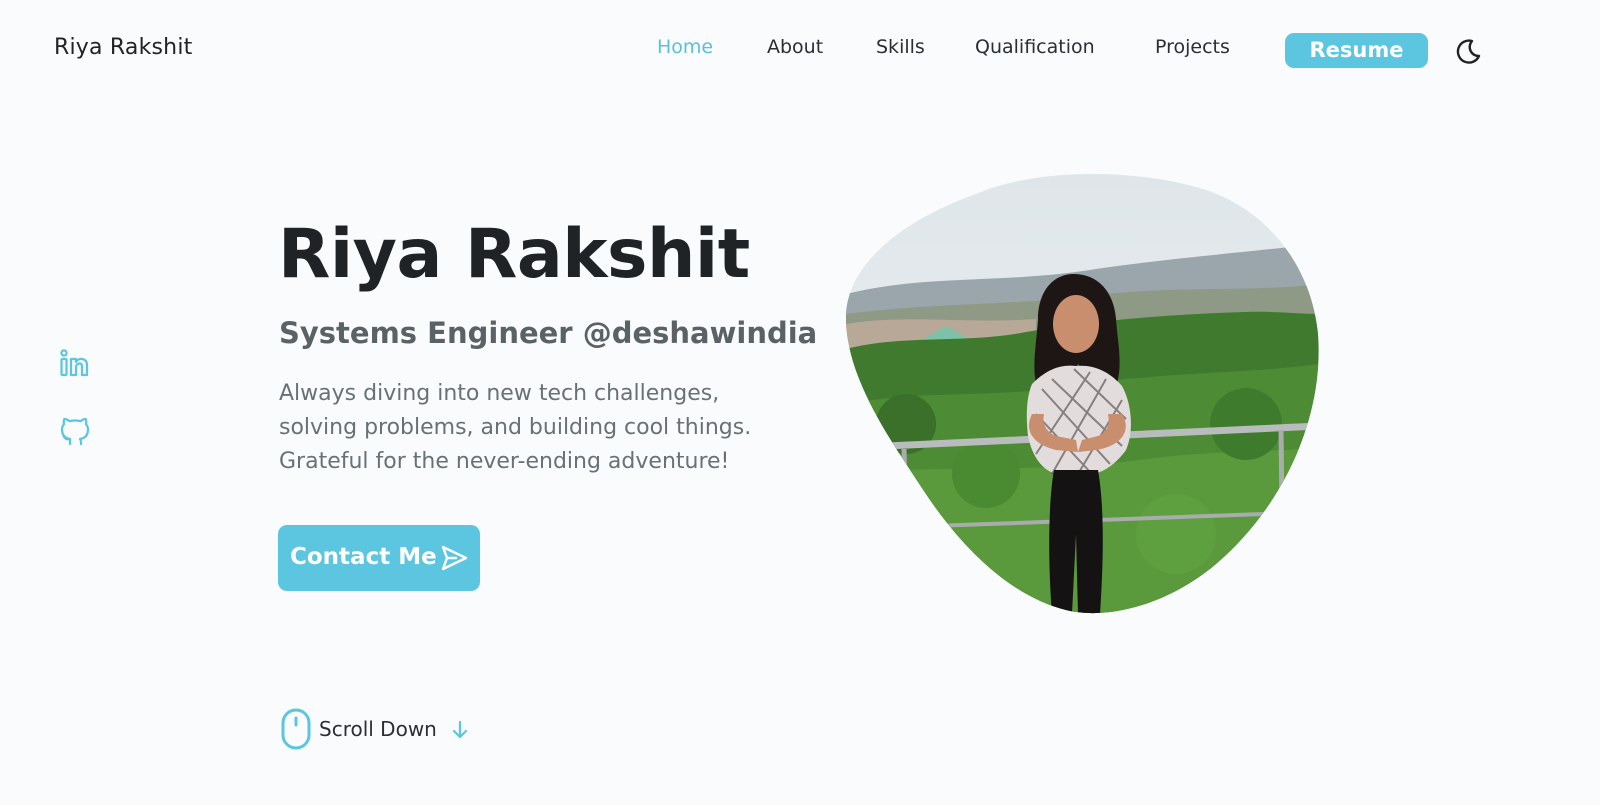  What do you see at coordinates (514, 254) in the screenshot?
I see `hero-title: Riya Rakshit` at bounding box center [514, 254].